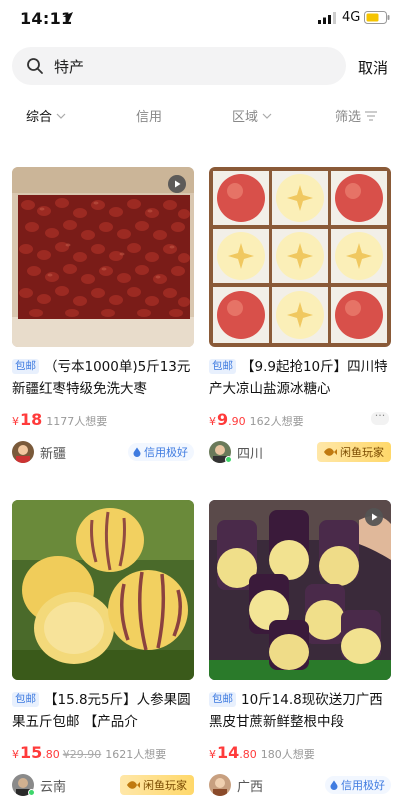  I want to click on seller-location: 新疆, so click(53, 454).